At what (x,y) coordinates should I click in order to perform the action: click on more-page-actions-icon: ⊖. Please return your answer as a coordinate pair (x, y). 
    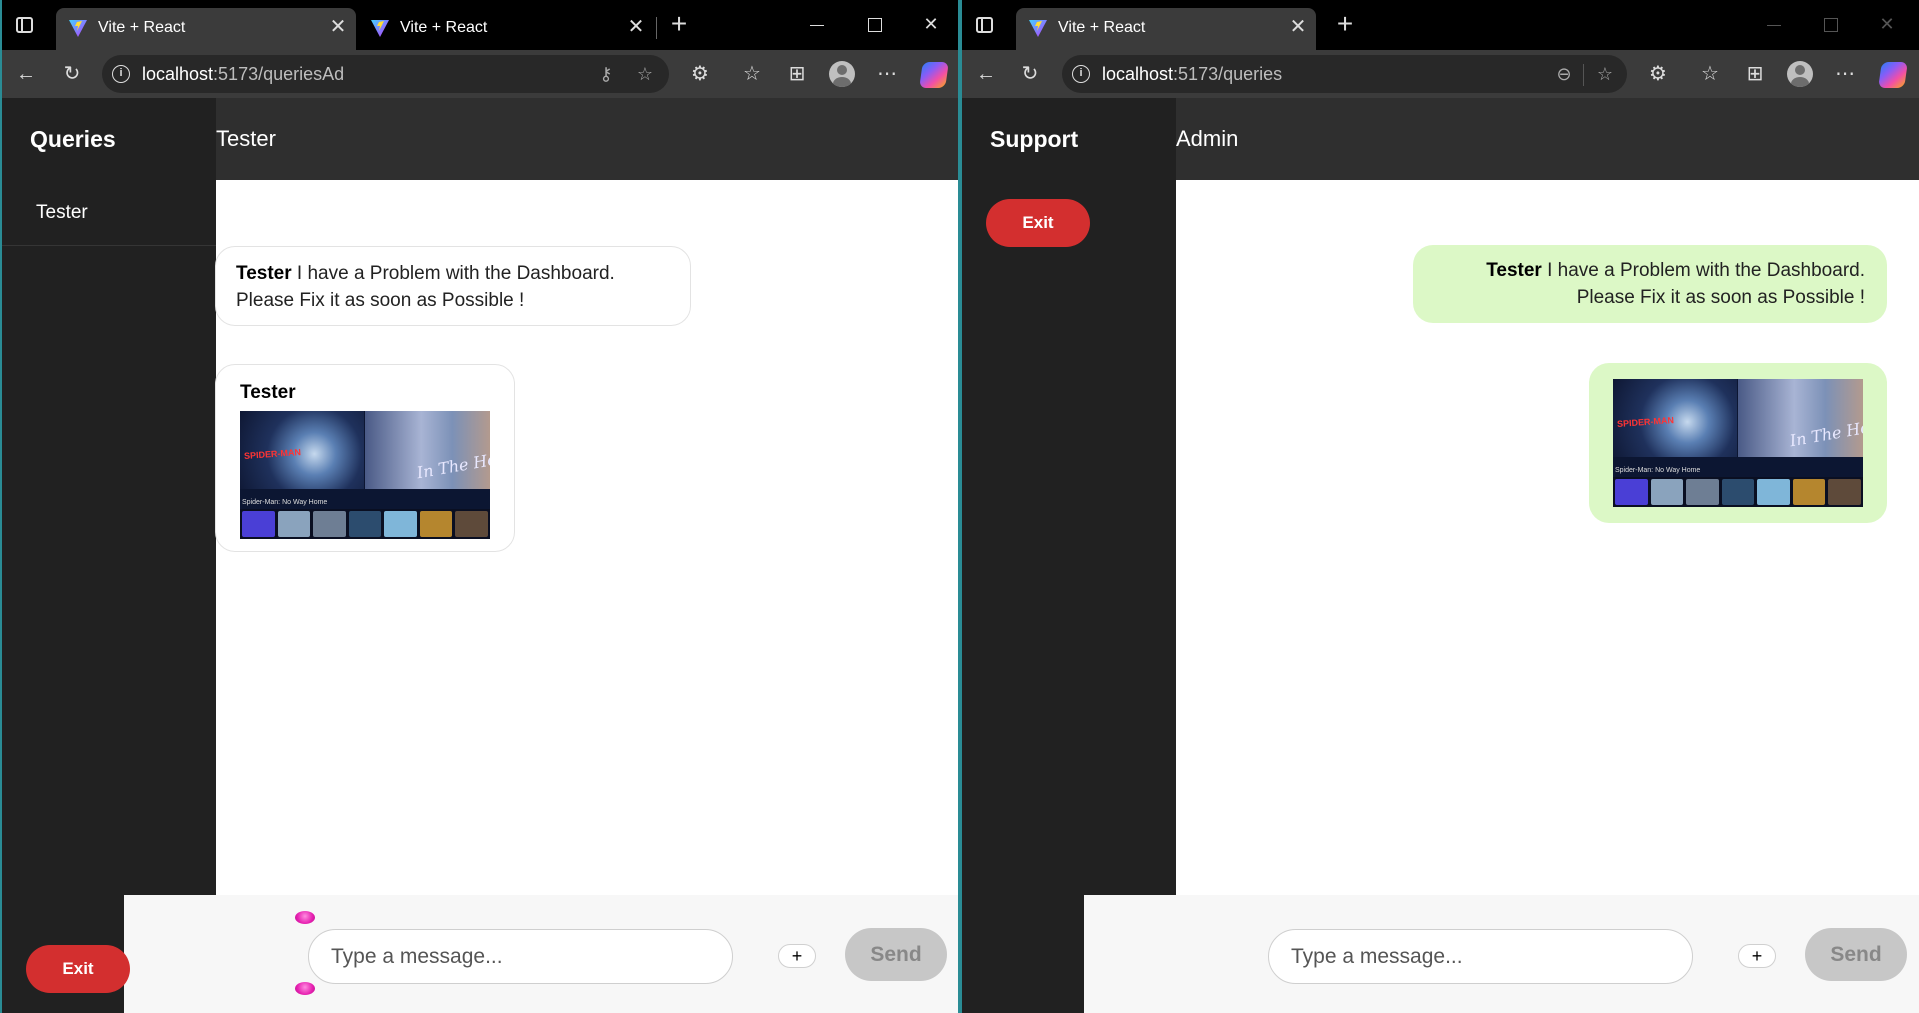
    Looking at the image, I should click on (1564, 74).